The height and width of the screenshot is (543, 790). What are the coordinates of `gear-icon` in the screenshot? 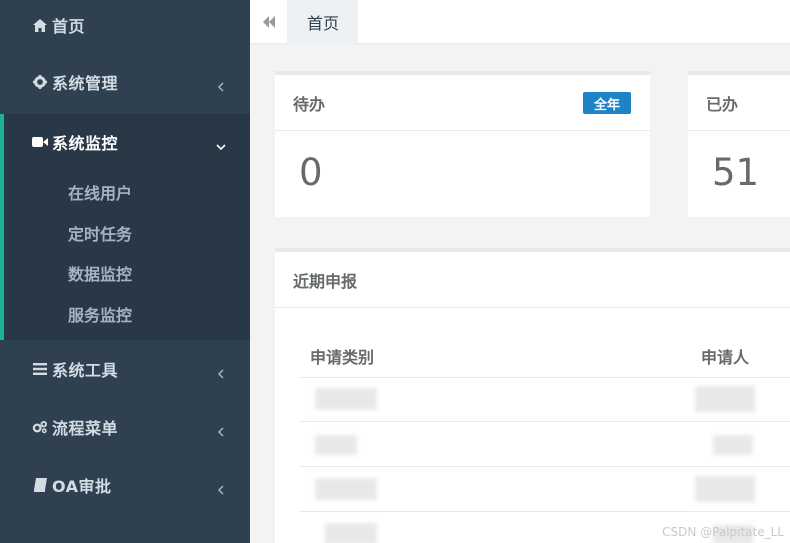 It's located at (40, 82).